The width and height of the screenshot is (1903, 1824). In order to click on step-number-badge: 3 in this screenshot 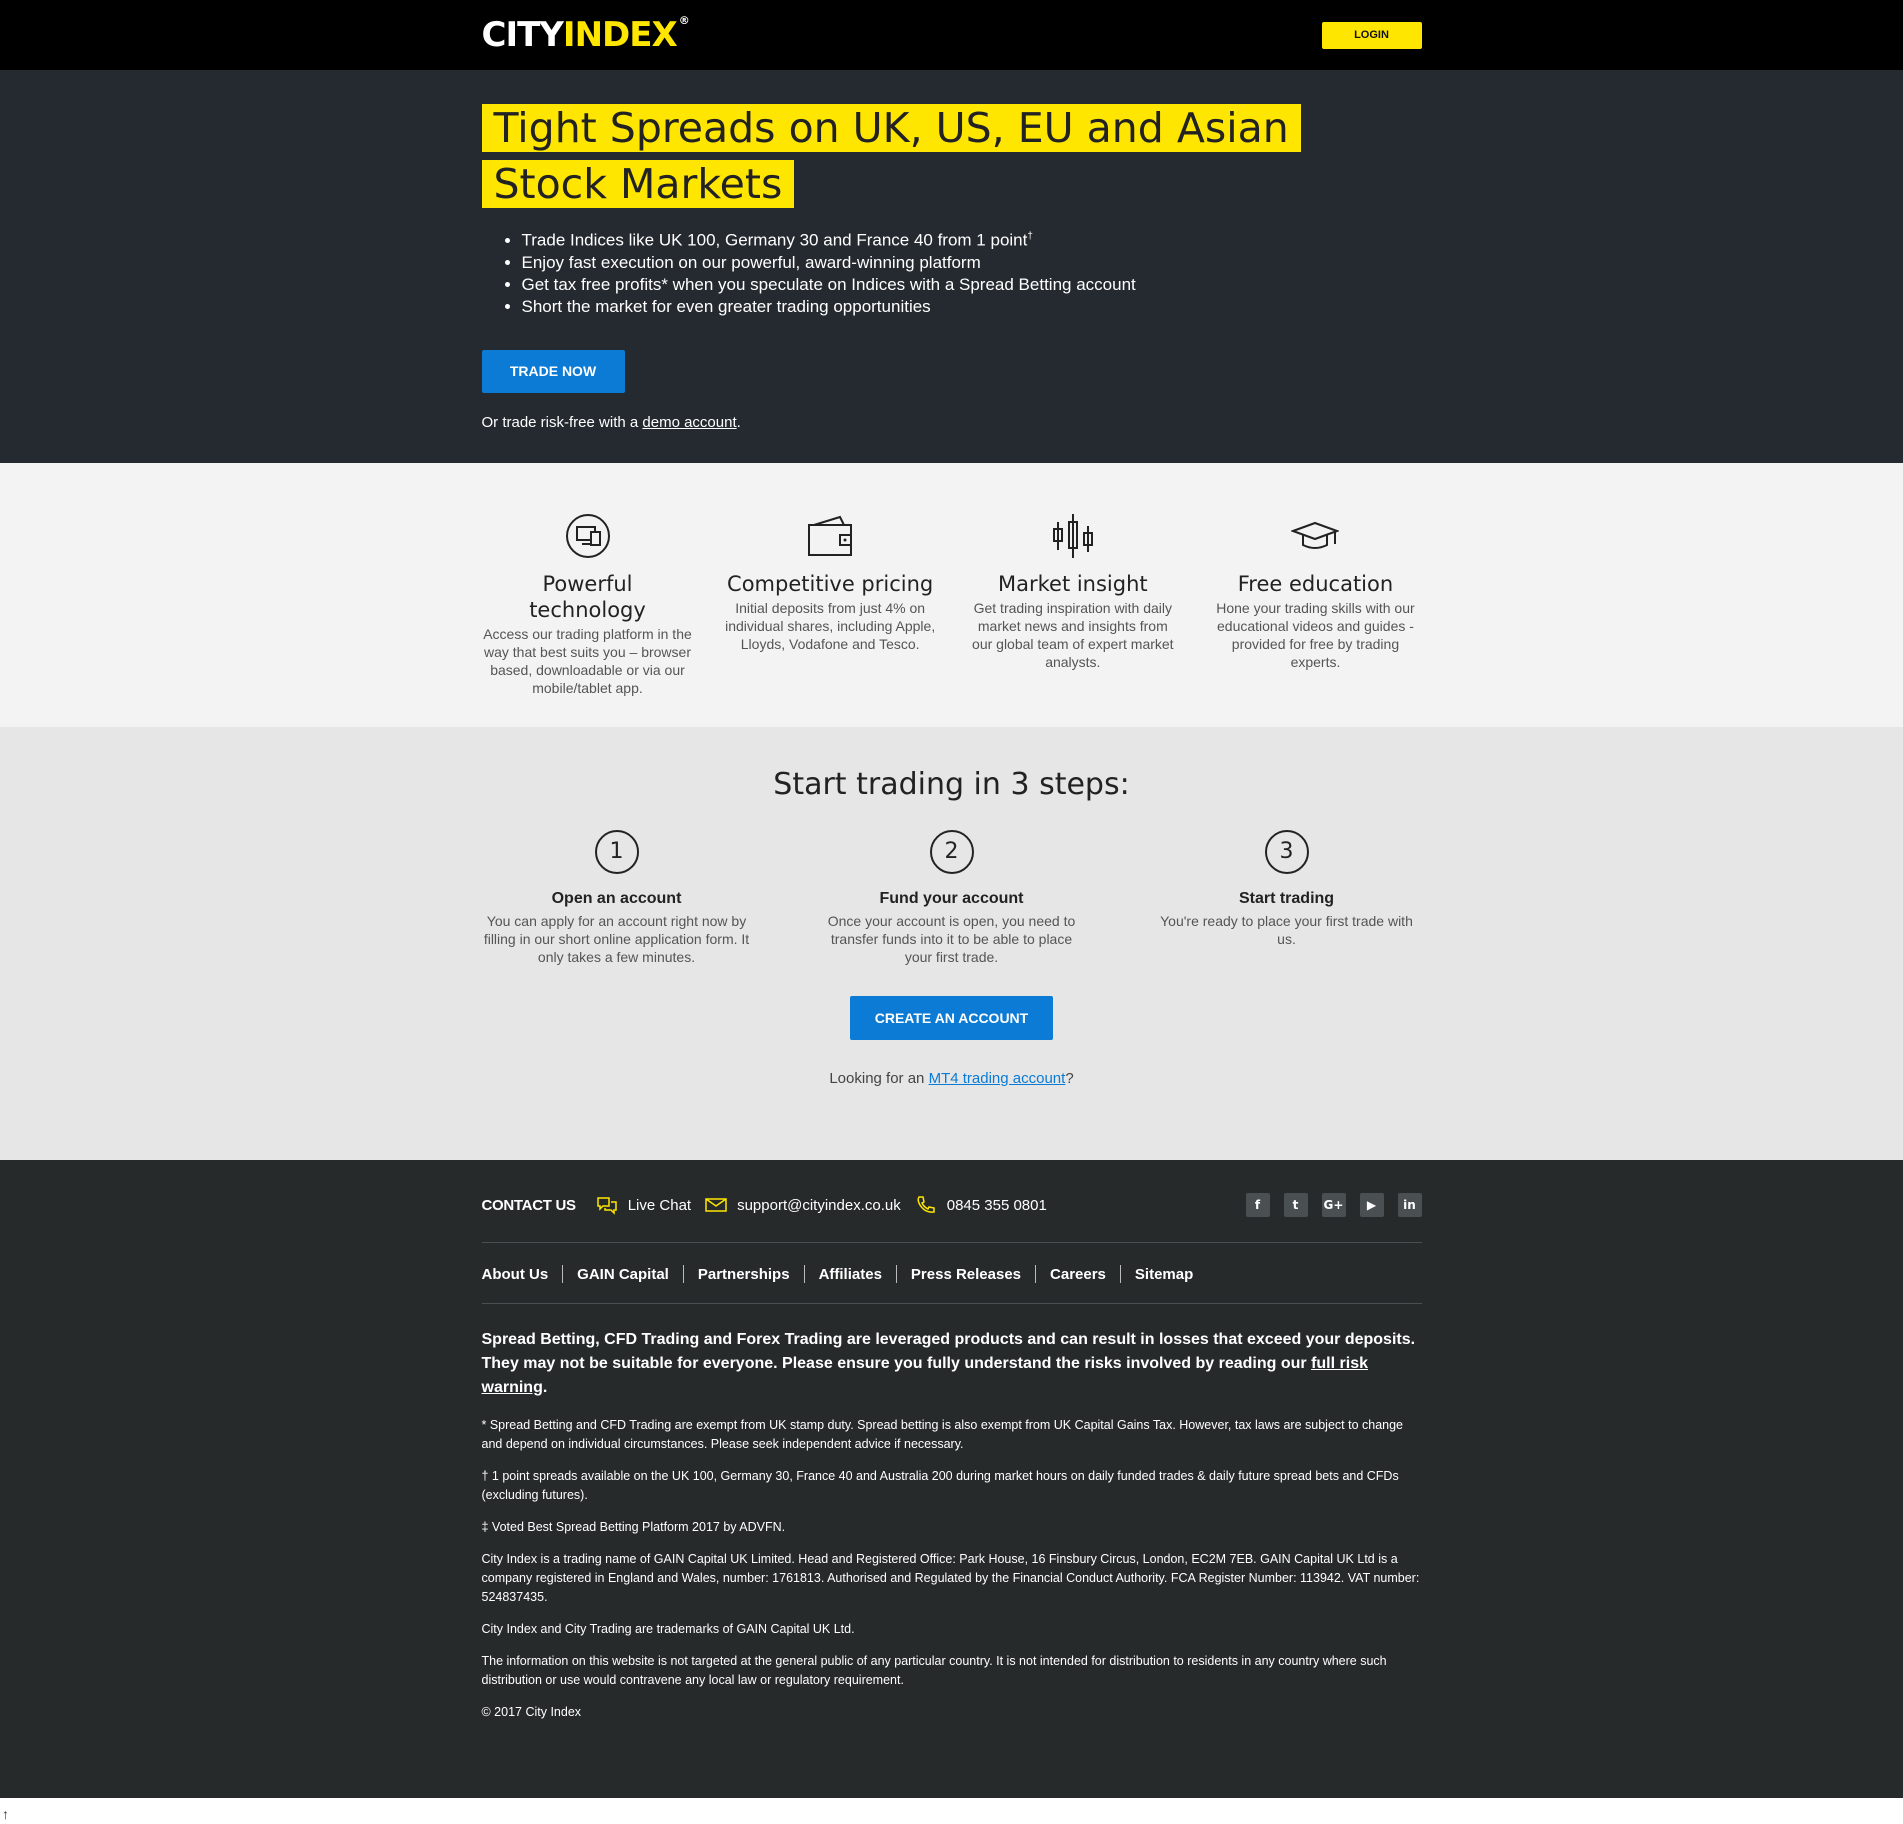, I will do `click(1286, 852)`.